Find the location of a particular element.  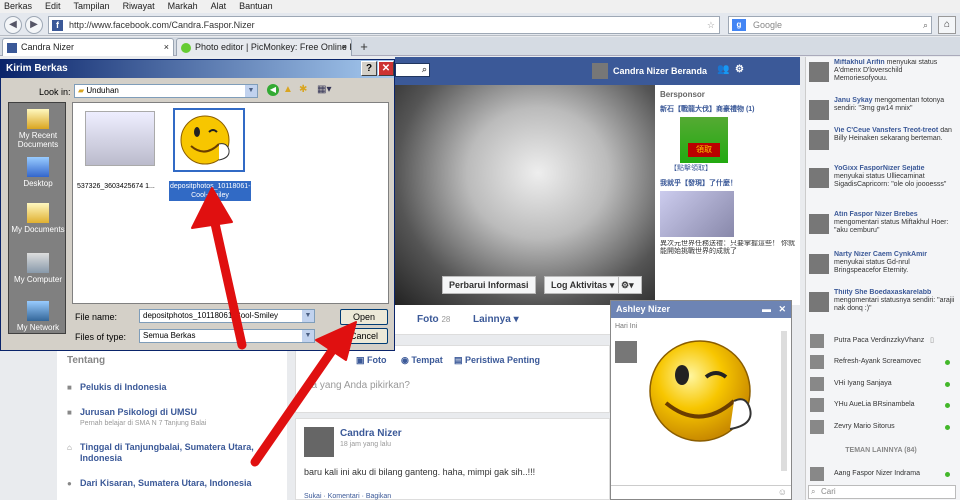

emoticon-icon: ☺ is located at coordinates (782, 492).